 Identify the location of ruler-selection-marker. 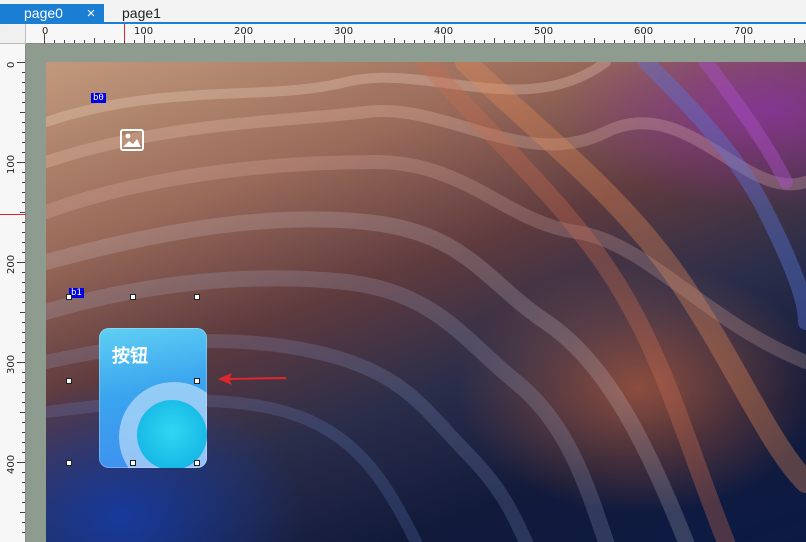
(13, 214).